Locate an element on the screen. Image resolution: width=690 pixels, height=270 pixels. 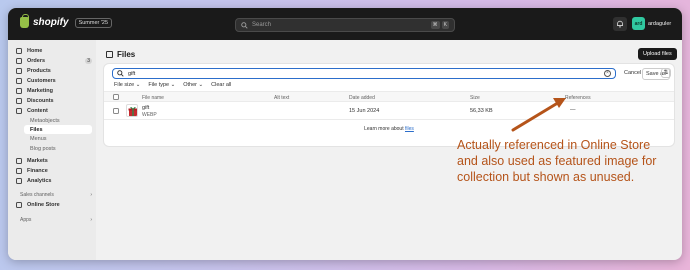
edition-badge: Summer '25 is located at coordinates (93, 22).